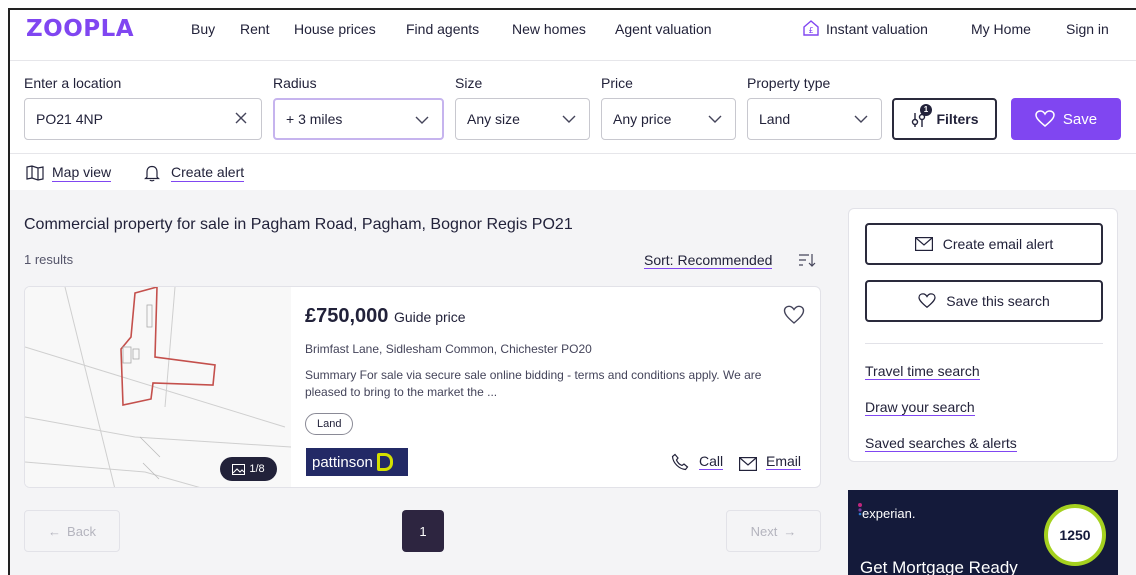  I want to click on size-select: Any size, so click(522, 119).